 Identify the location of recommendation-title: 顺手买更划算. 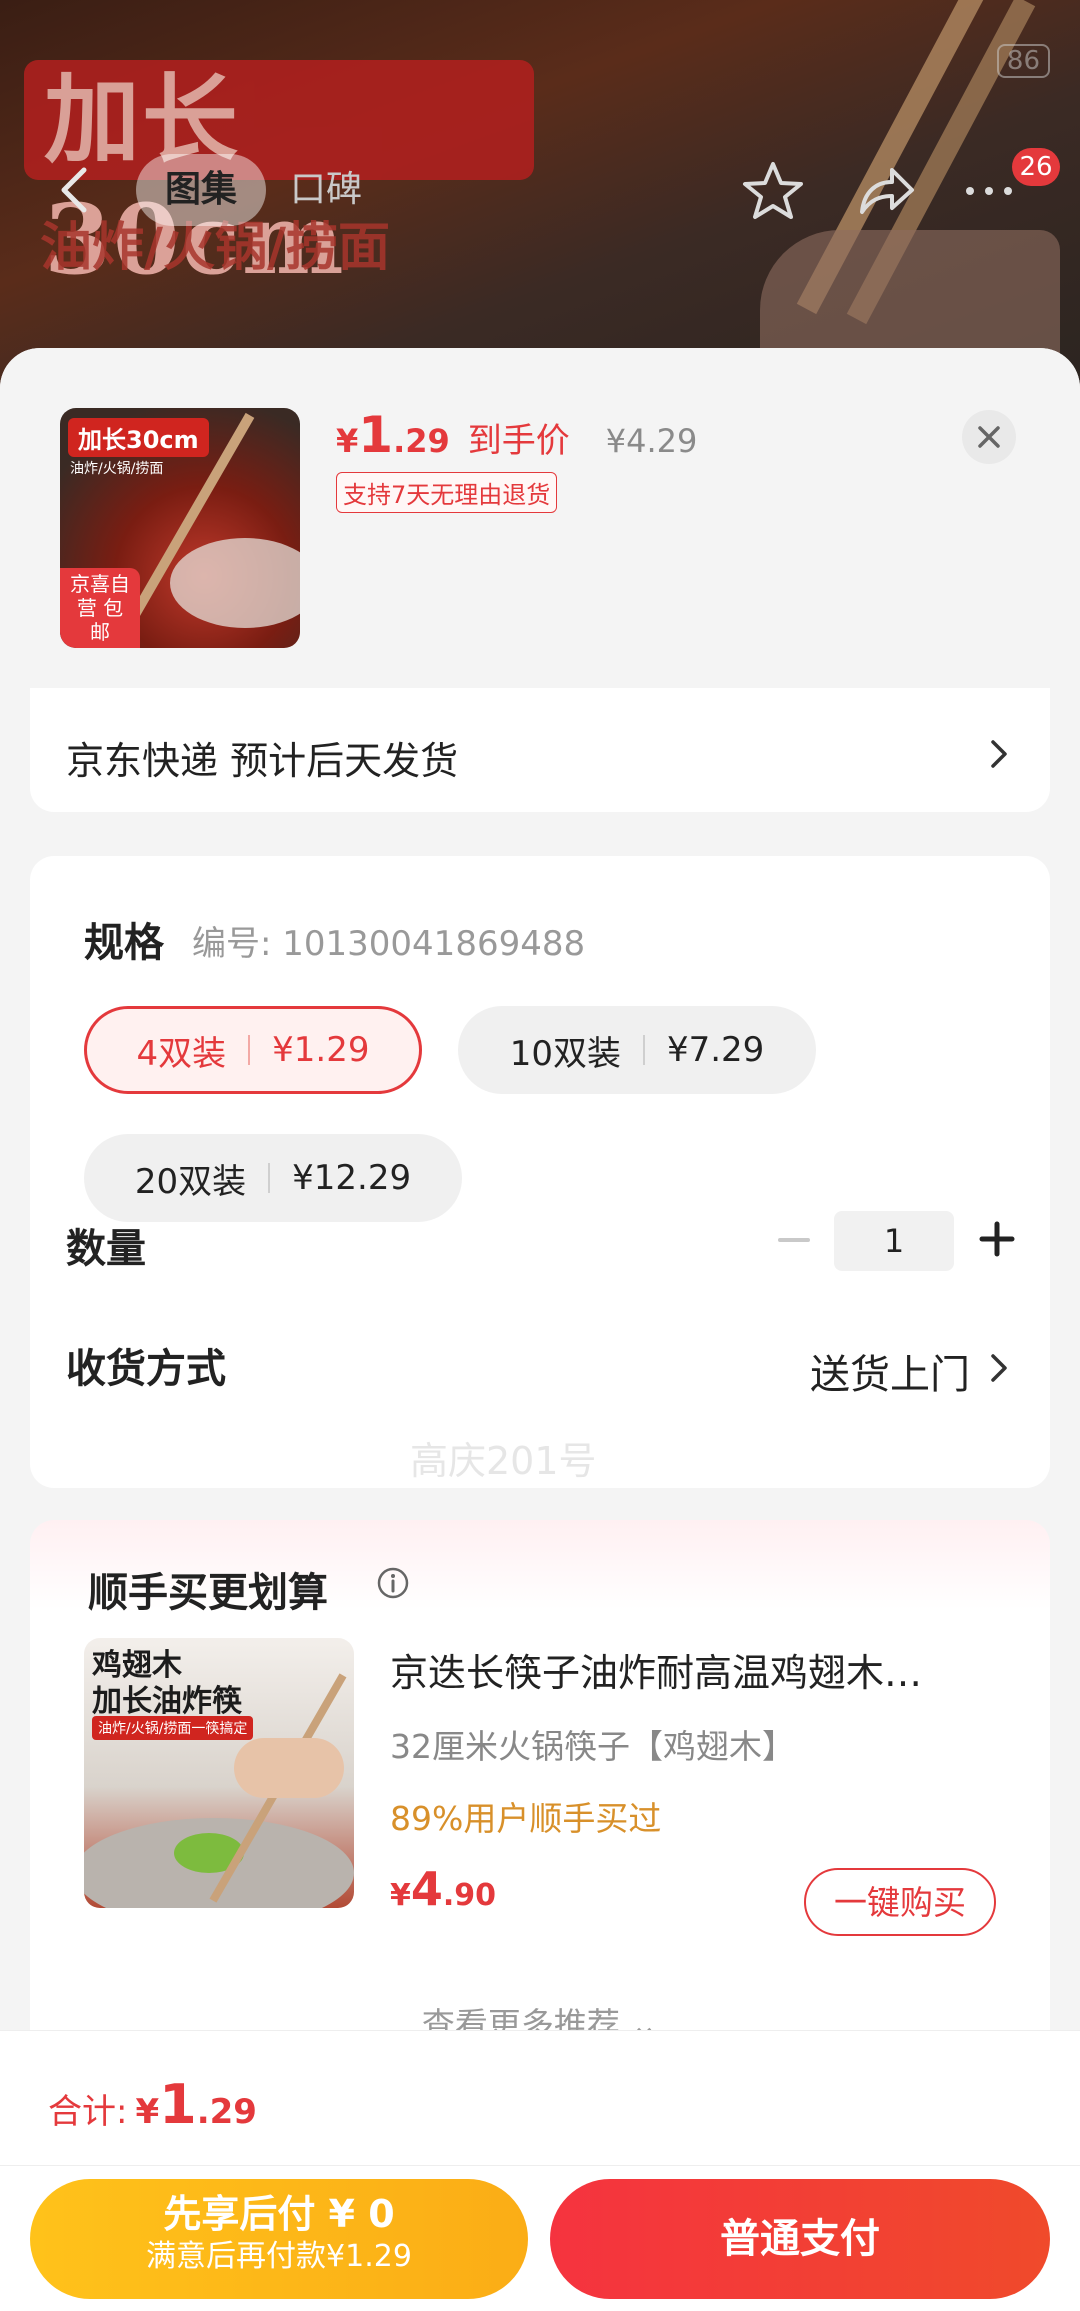
(208, 1593).